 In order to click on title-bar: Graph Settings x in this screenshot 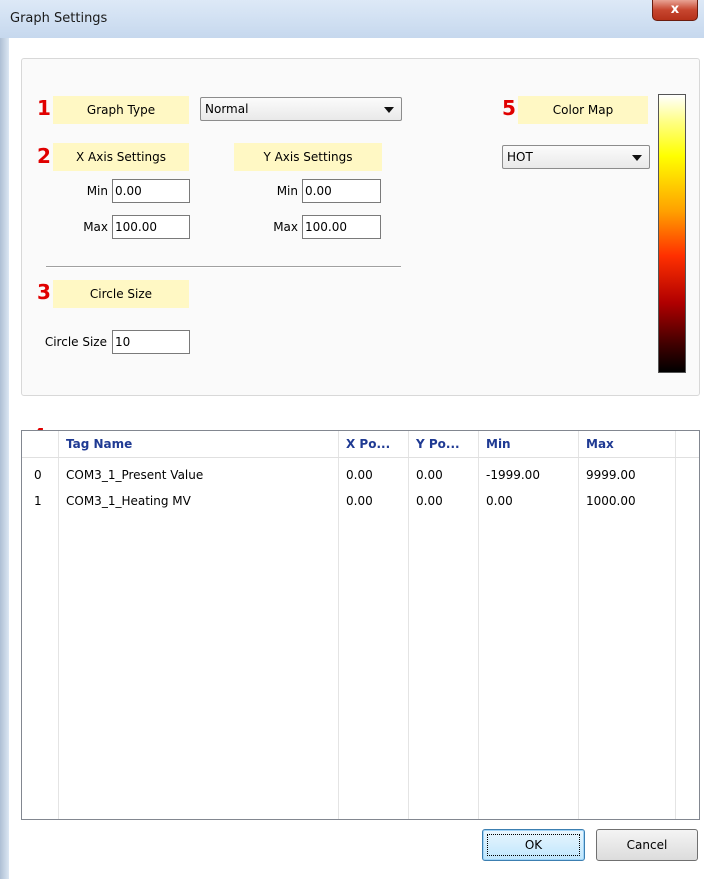, I will do `click(352, 19)`.